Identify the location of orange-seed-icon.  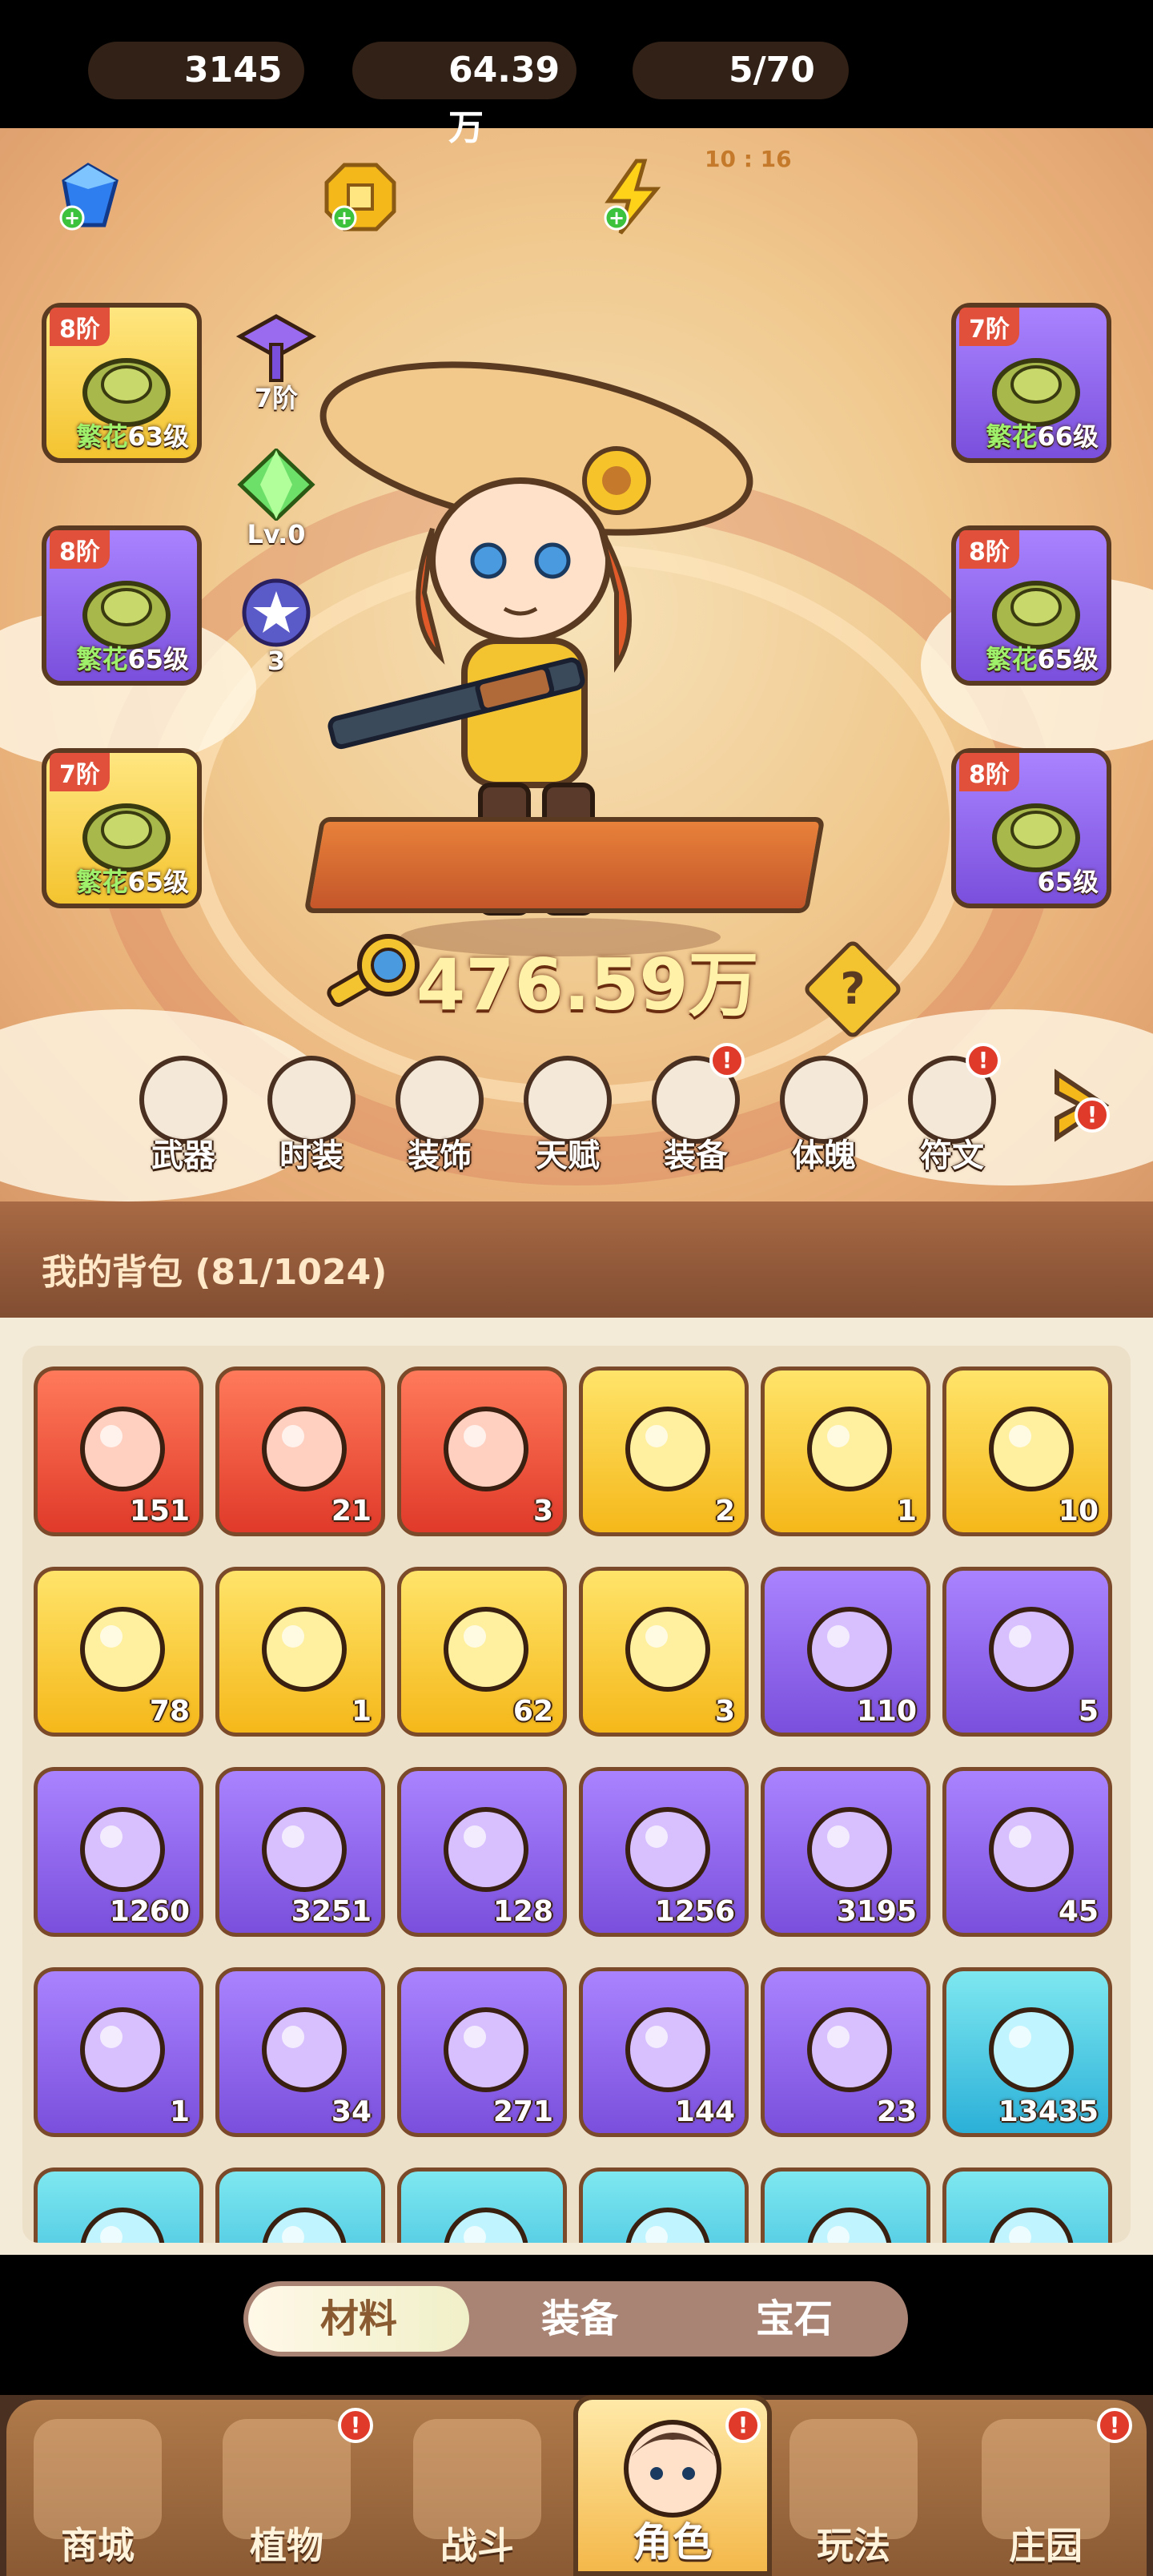
(486, 2225).